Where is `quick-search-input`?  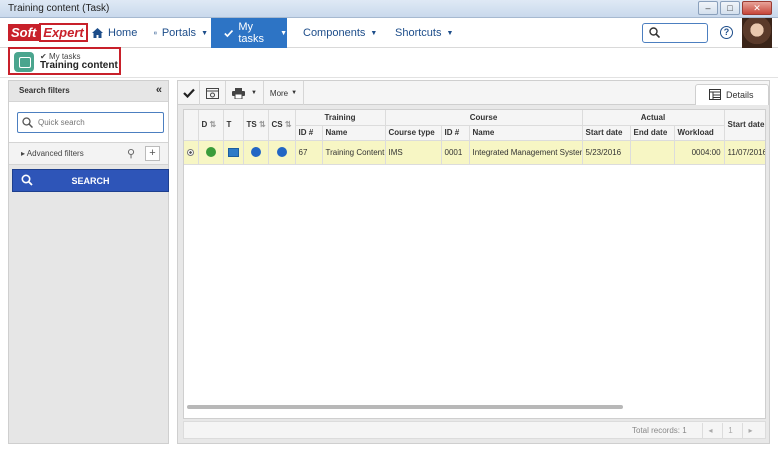
quick-search-input is located at coordinates (98, 122).